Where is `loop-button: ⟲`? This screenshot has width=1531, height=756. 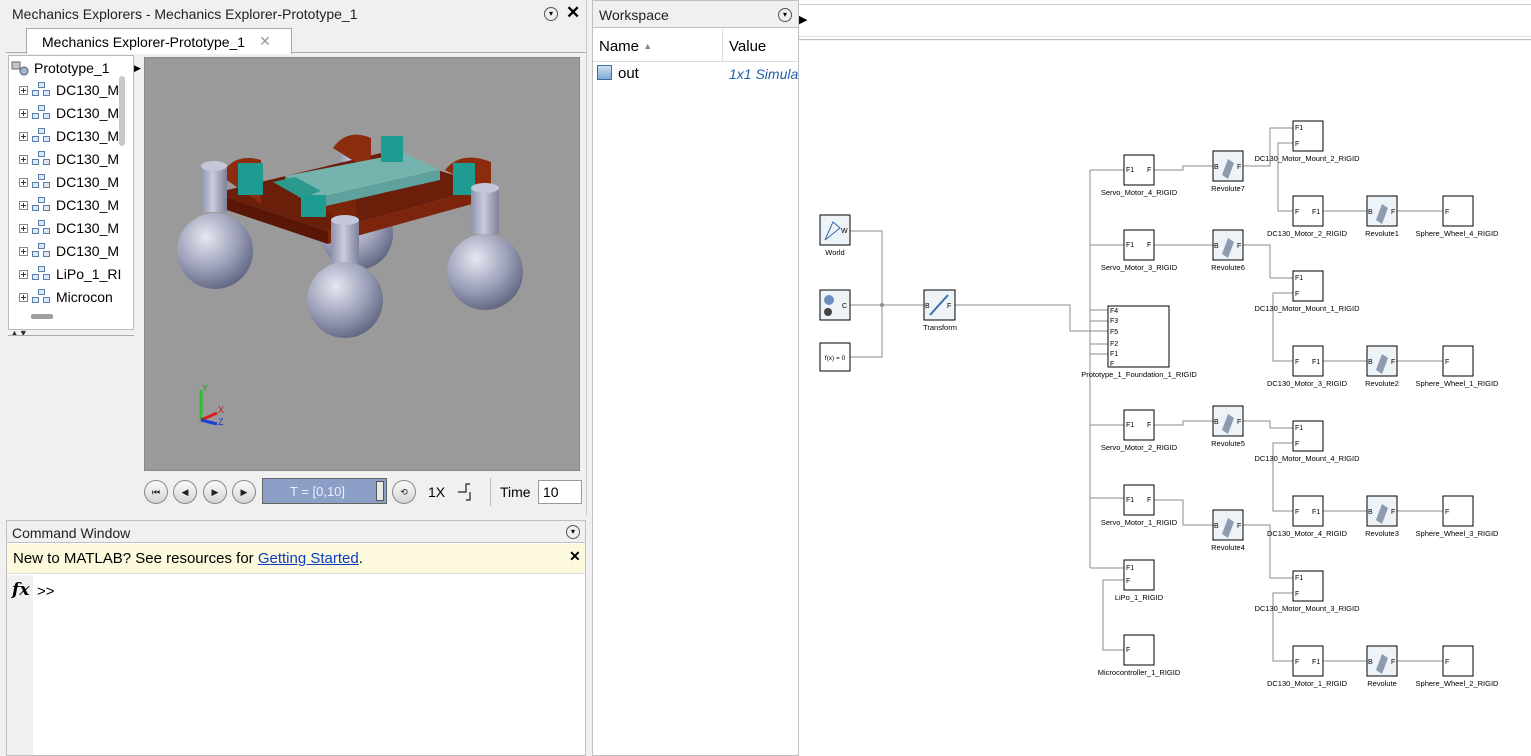
loop-button: ⟲ is located at coordinates (404, 492).